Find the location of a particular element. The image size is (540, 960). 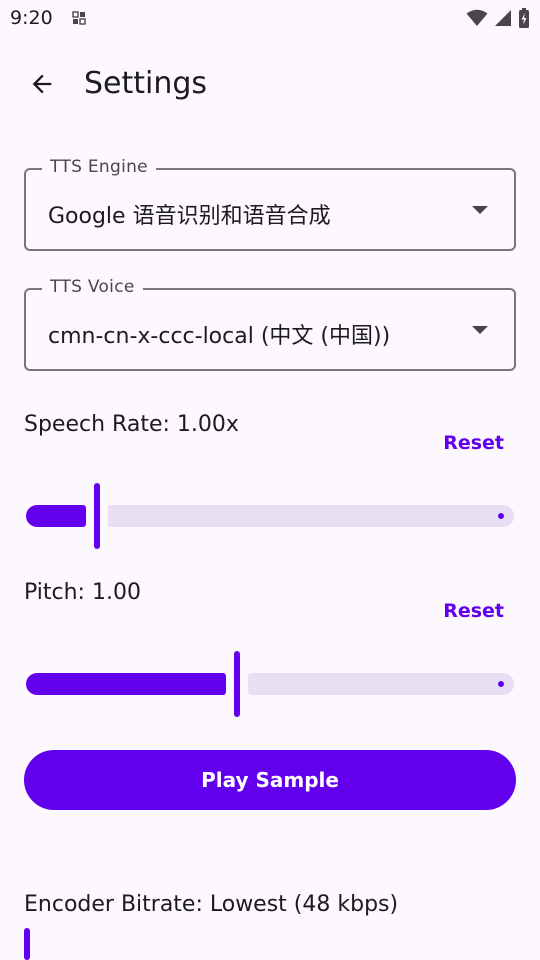

tts-voice-label: TTS Voice is located at coordinates (92, 287).